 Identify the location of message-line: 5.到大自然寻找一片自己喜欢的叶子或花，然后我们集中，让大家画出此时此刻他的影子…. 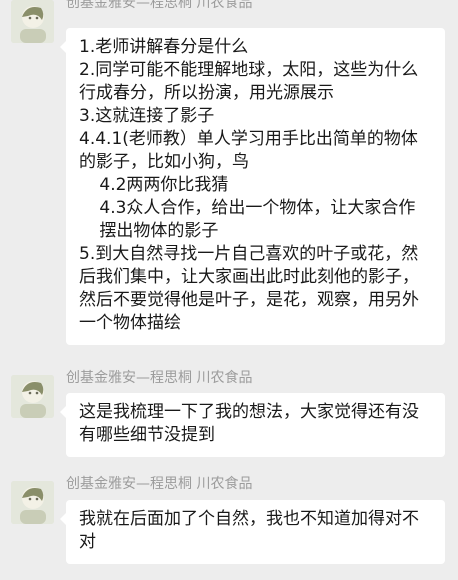
(249, 288).